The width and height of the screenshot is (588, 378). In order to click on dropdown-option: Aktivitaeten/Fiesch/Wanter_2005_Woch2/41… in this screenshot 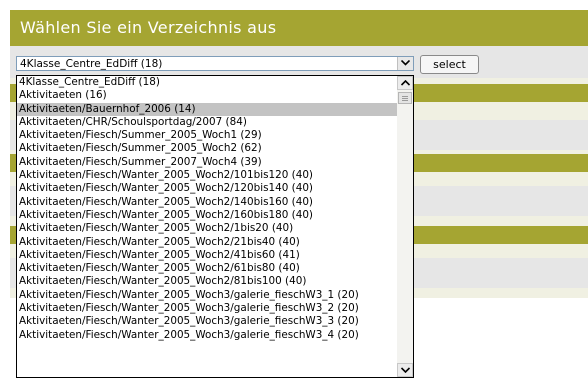, I will do `click(207, 255)`.